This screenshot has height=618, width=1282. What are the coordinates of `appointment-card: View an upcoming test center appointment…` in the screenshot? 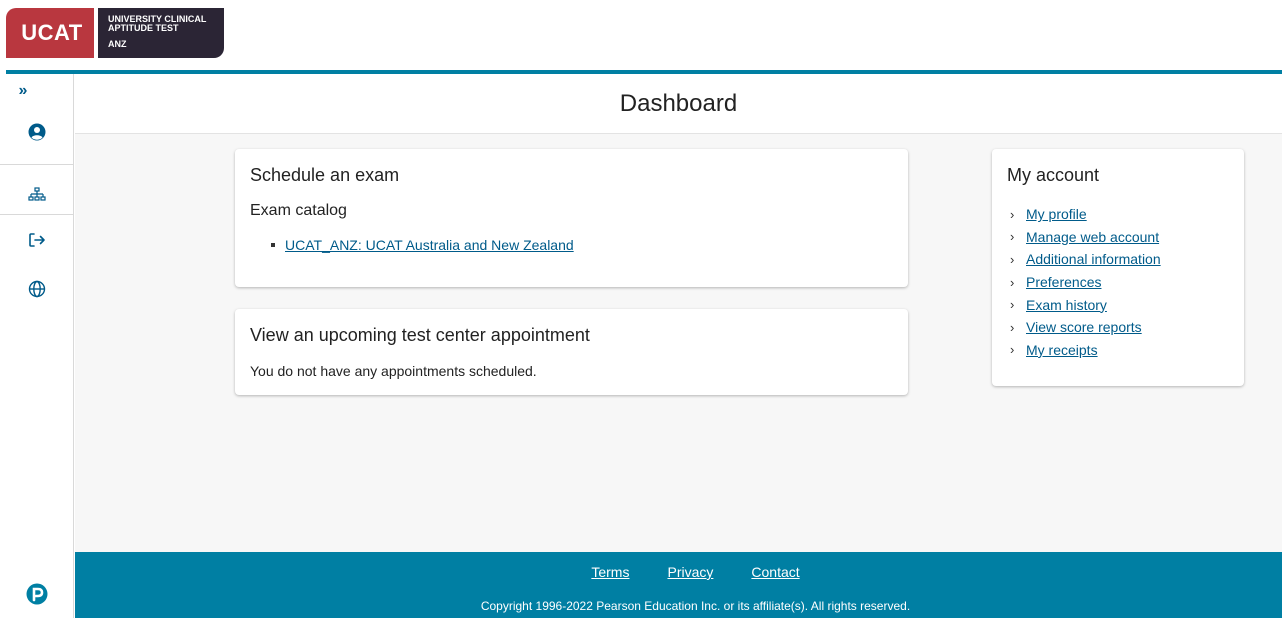 It's located at (571, 352).